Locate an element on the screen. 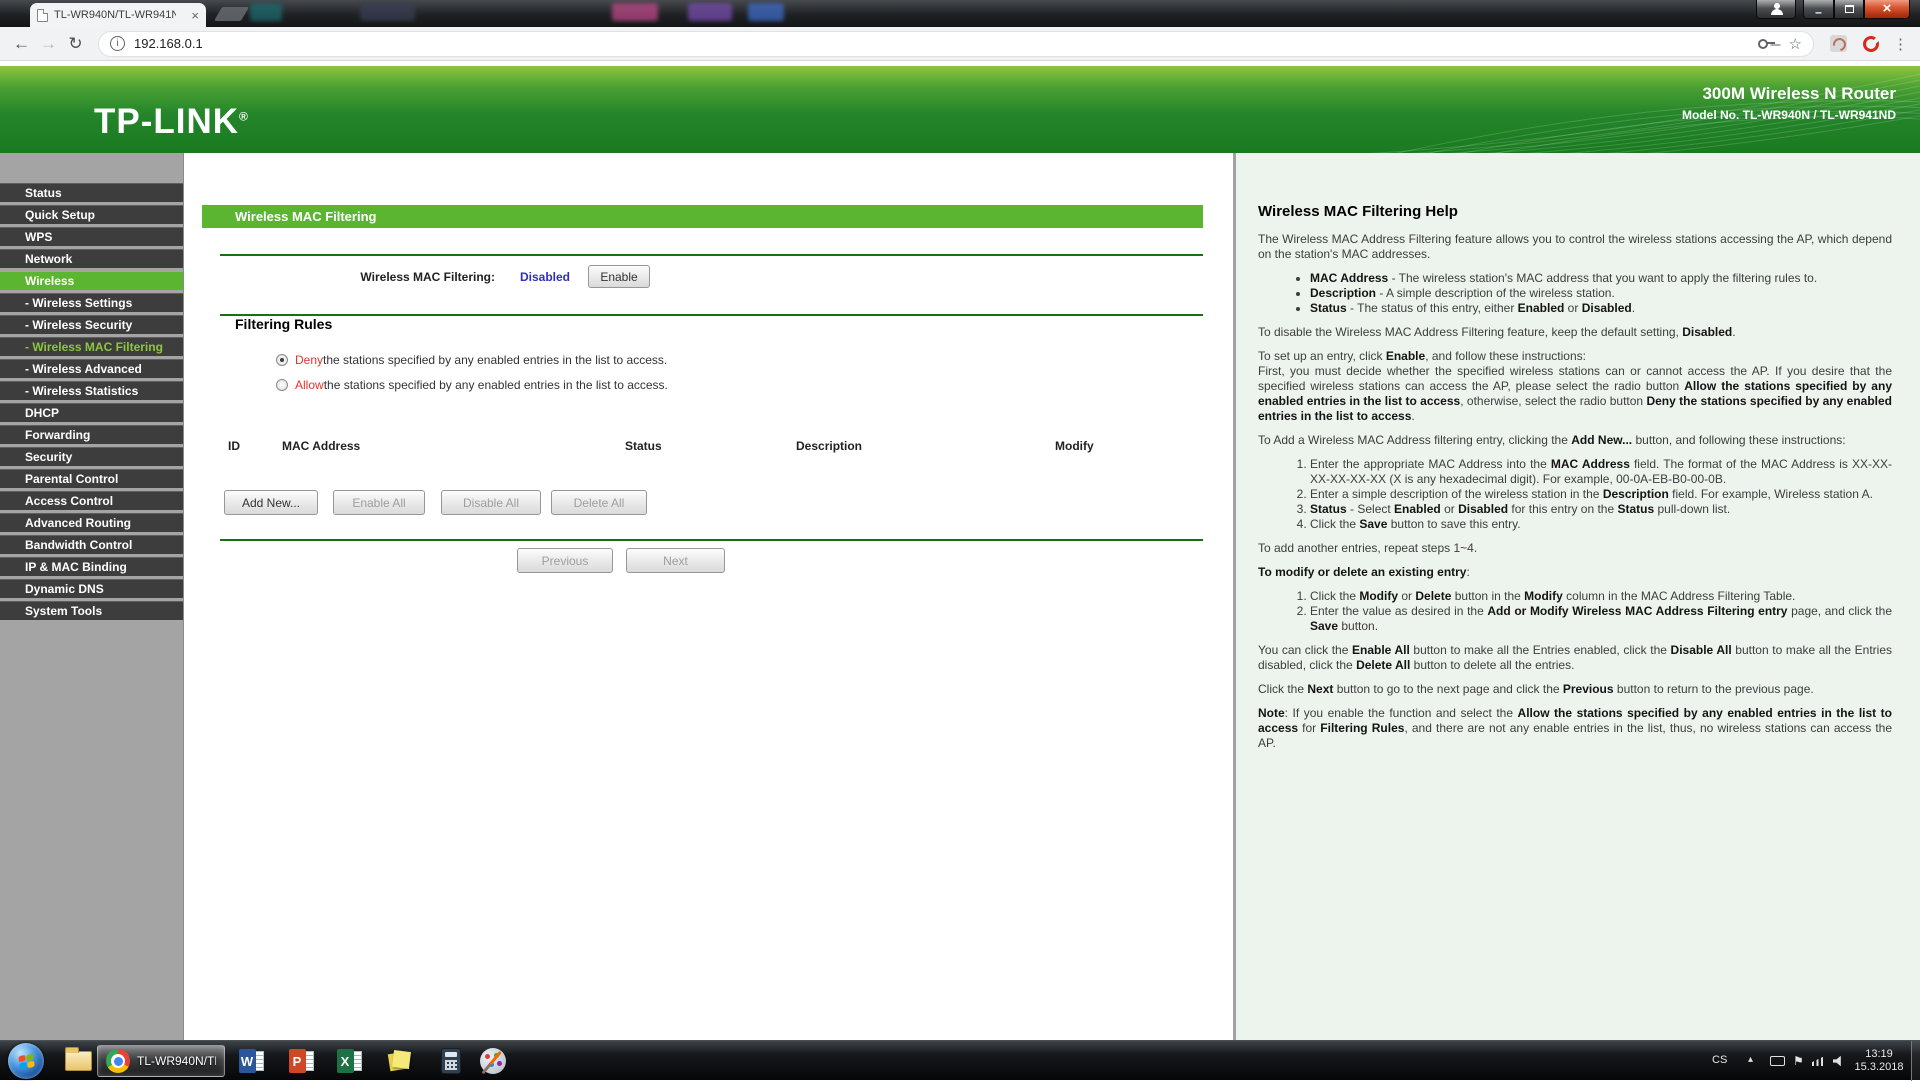 This screenshot has width=1920, height=1081. sidebar-item-wireless: Wireless is located at coordinates (91, 280).